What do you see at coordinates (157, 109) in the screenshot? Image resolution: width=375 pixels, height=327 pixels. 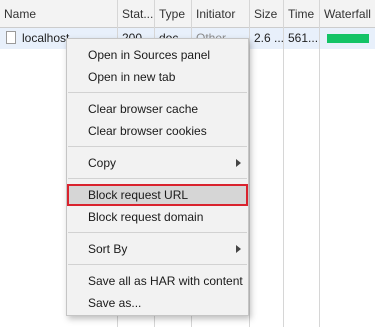 I see `menu-item-clear-cache: Clear browser cache` at bounding box center [157, 109].